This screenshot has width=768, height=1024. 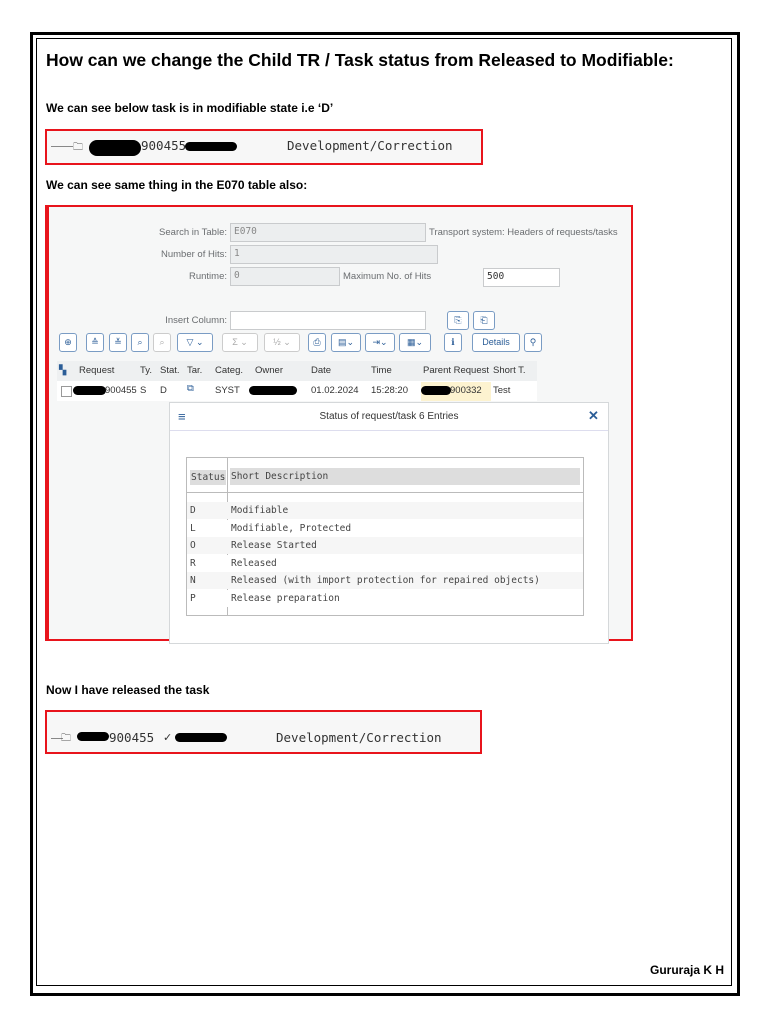 I want to click on row-select-checkbox, so click(x=66, y=391).